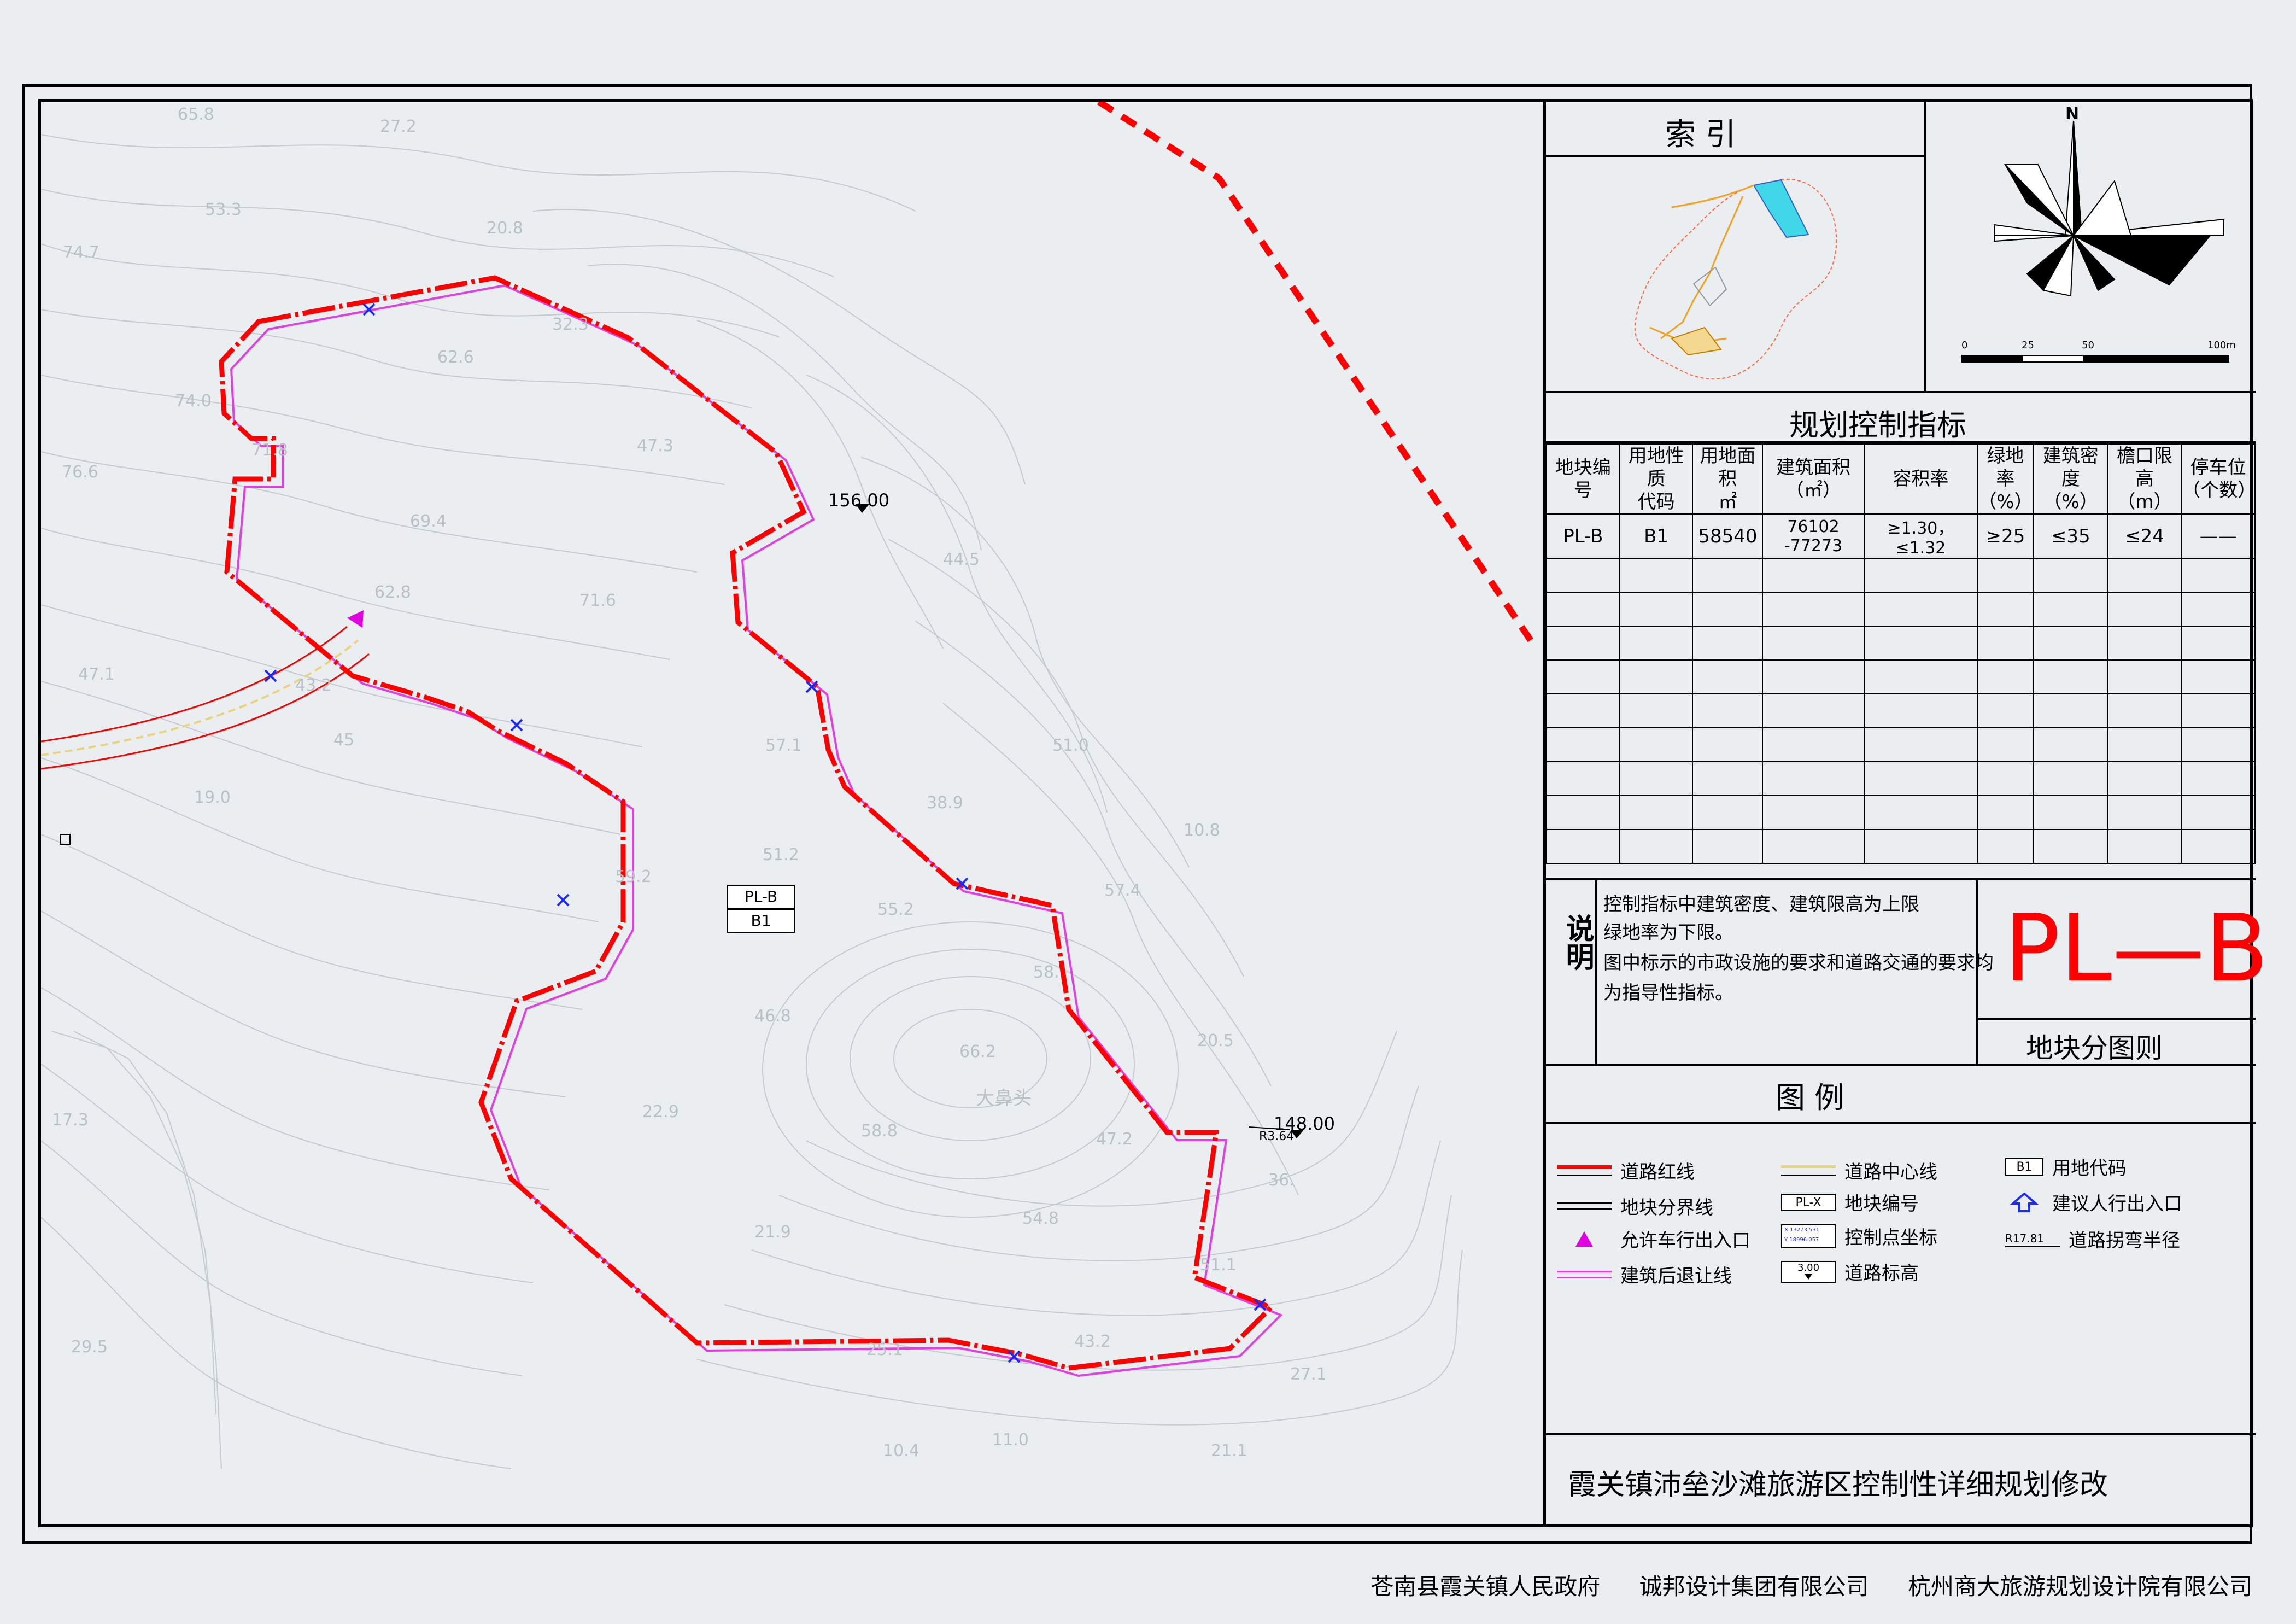  Describe the element at coordinates (895, 910) in the screenshot. I see `contour-number: 55.2` at that location.